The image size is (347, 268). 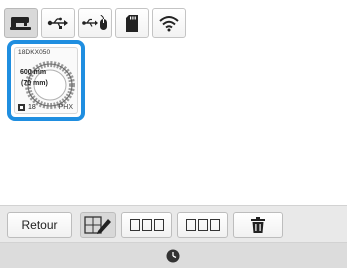 I want to click on pattern-height: (70 mm), so click(x=34, y=83).